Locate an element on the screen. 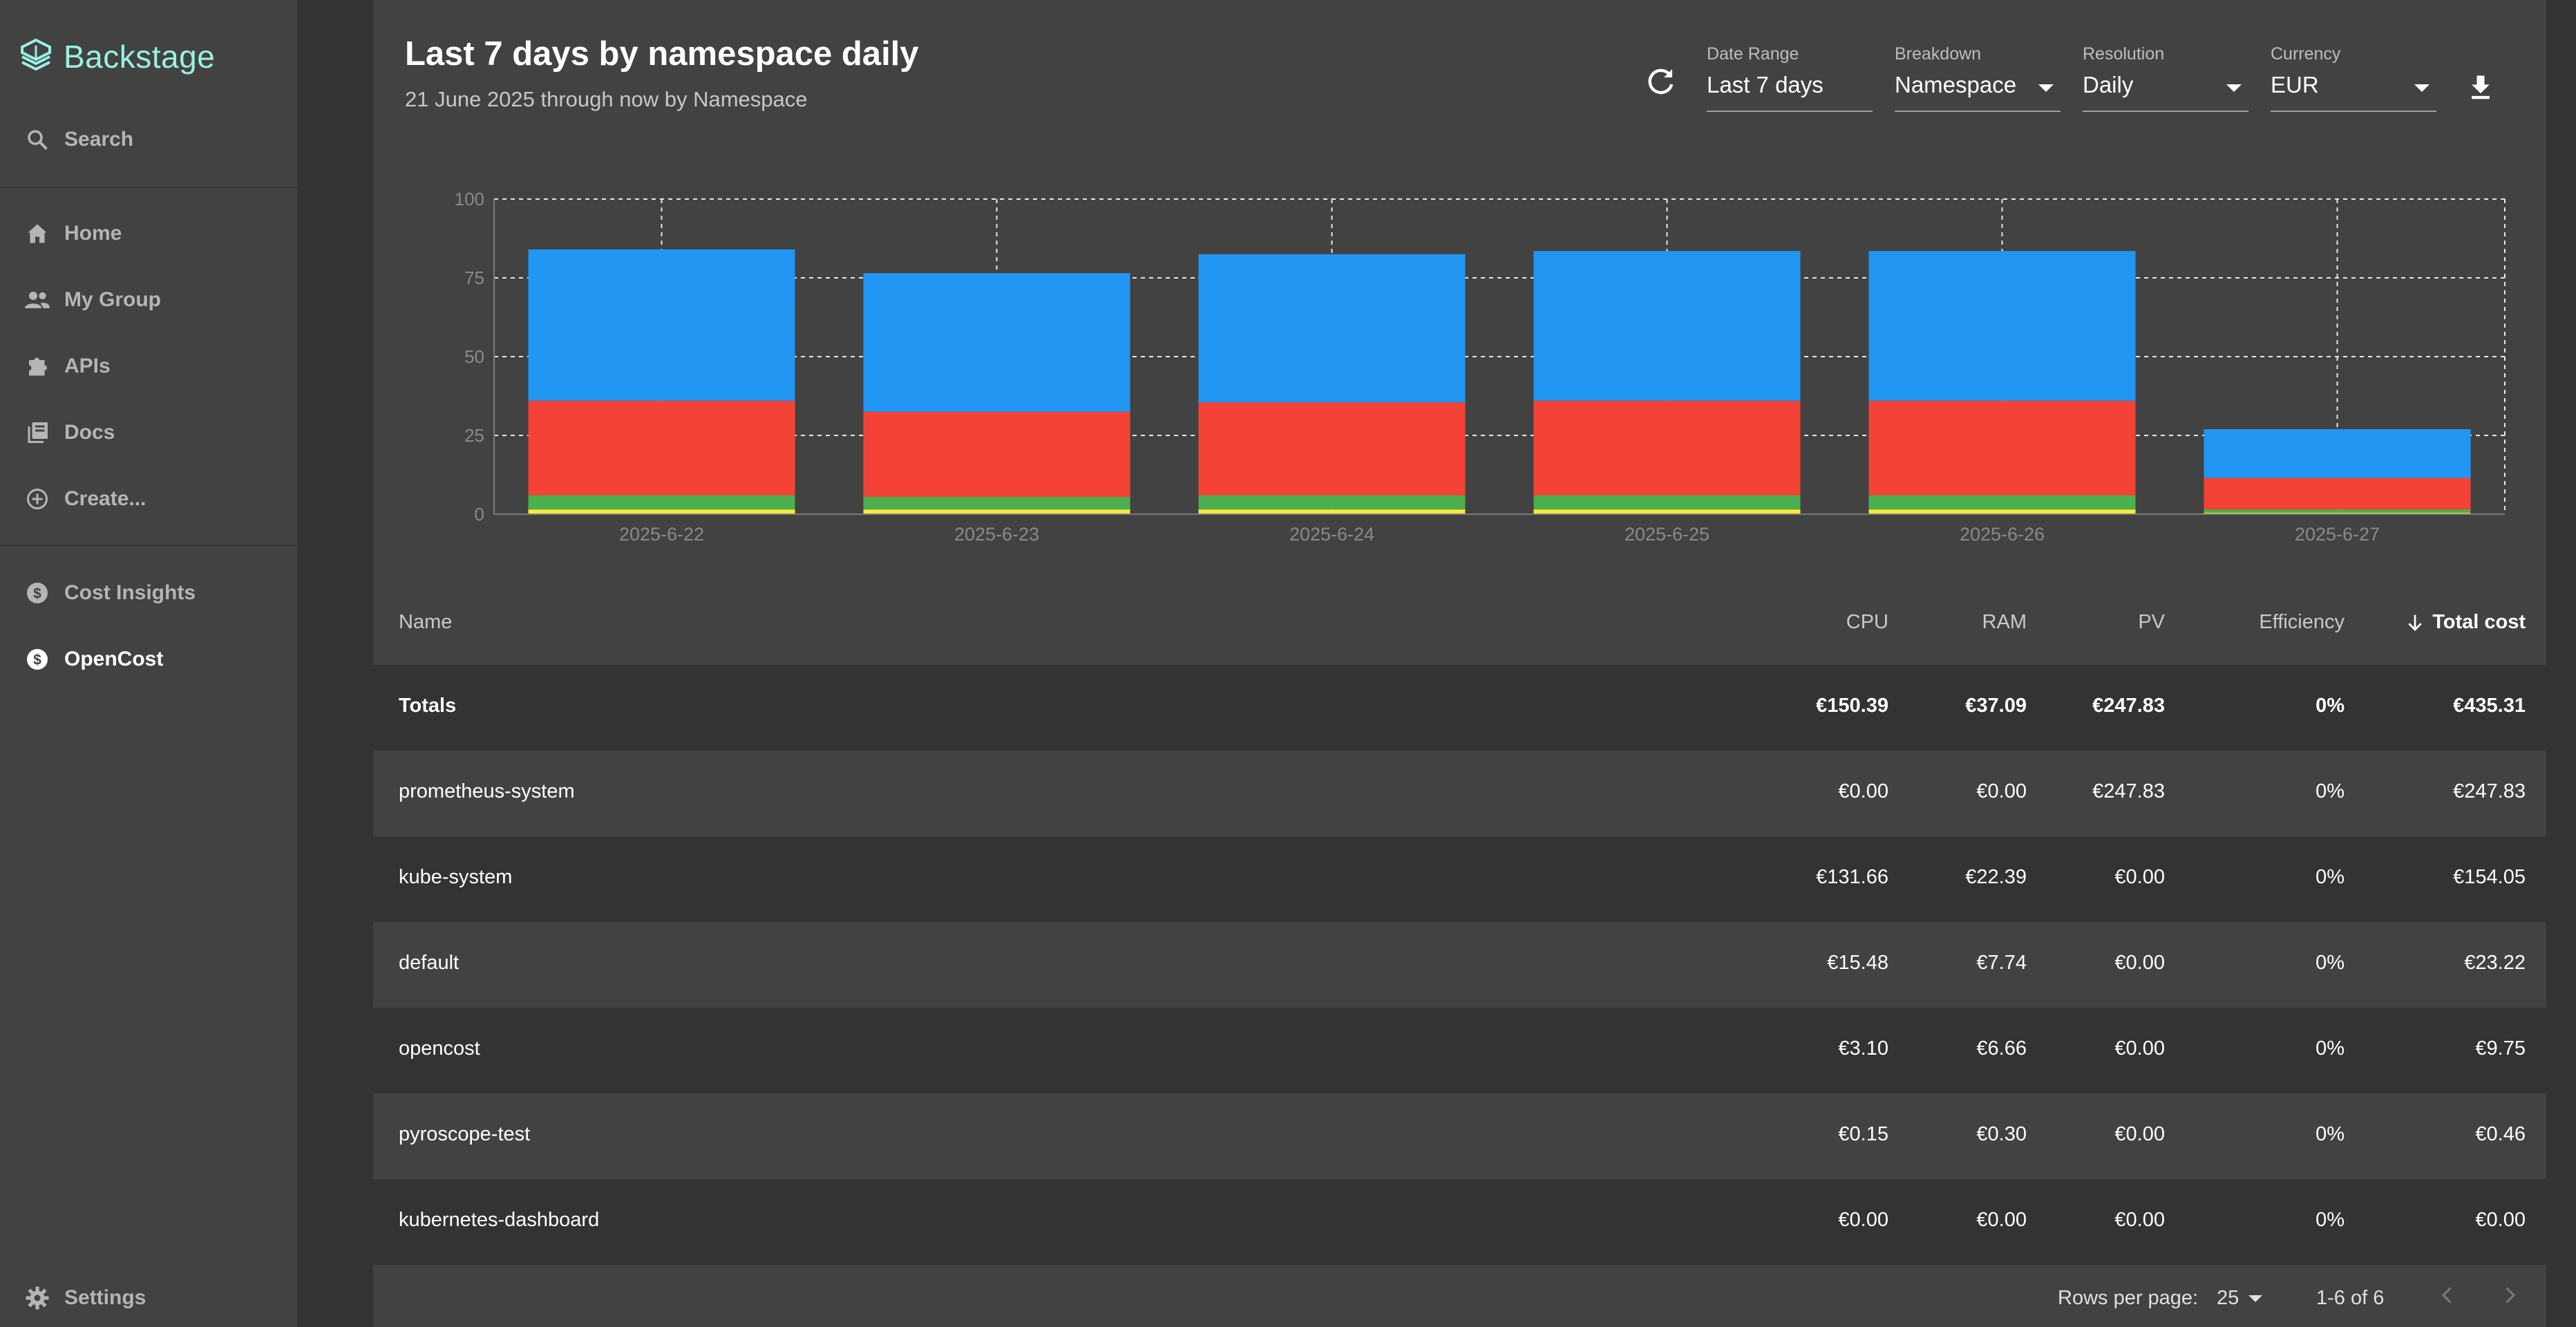 The image size is (2576, 1327). cell-name: prometheus-system is located at coordinates (487, 791).